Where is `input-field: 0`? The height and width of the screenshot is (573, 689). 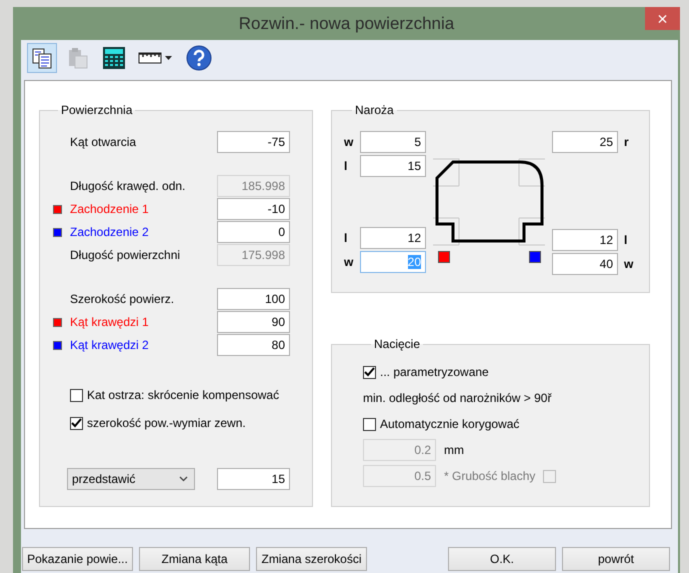 input-field: 0 is located at coordinates (253, 232).